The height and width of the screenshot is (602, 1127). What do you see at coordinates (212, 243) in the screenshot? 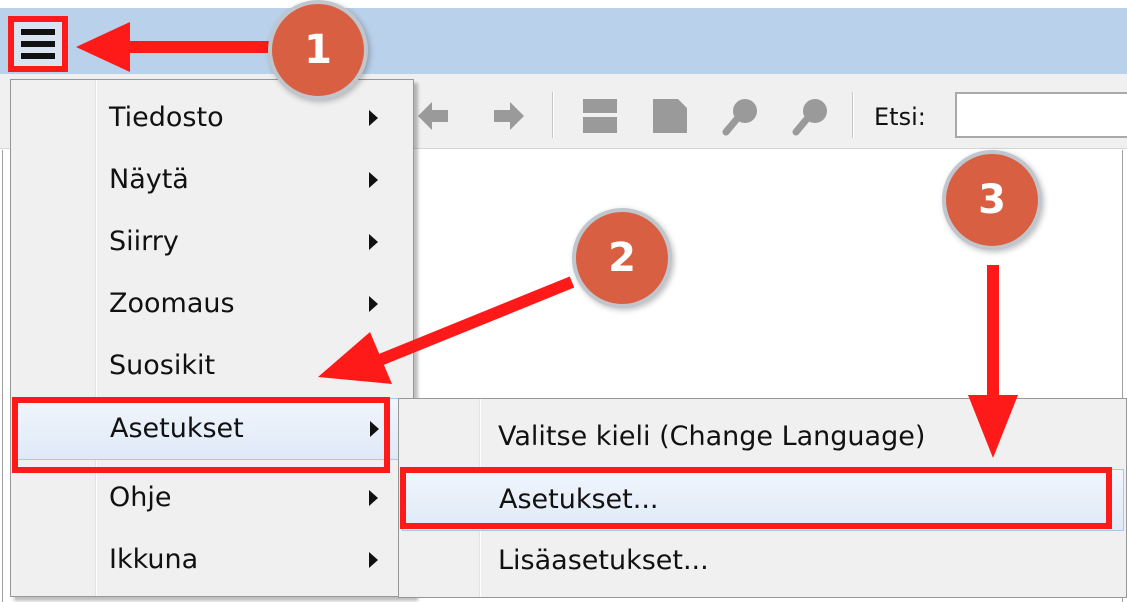
I see `menu-item-siirry: Siirry` at bounding box center [212, 243].